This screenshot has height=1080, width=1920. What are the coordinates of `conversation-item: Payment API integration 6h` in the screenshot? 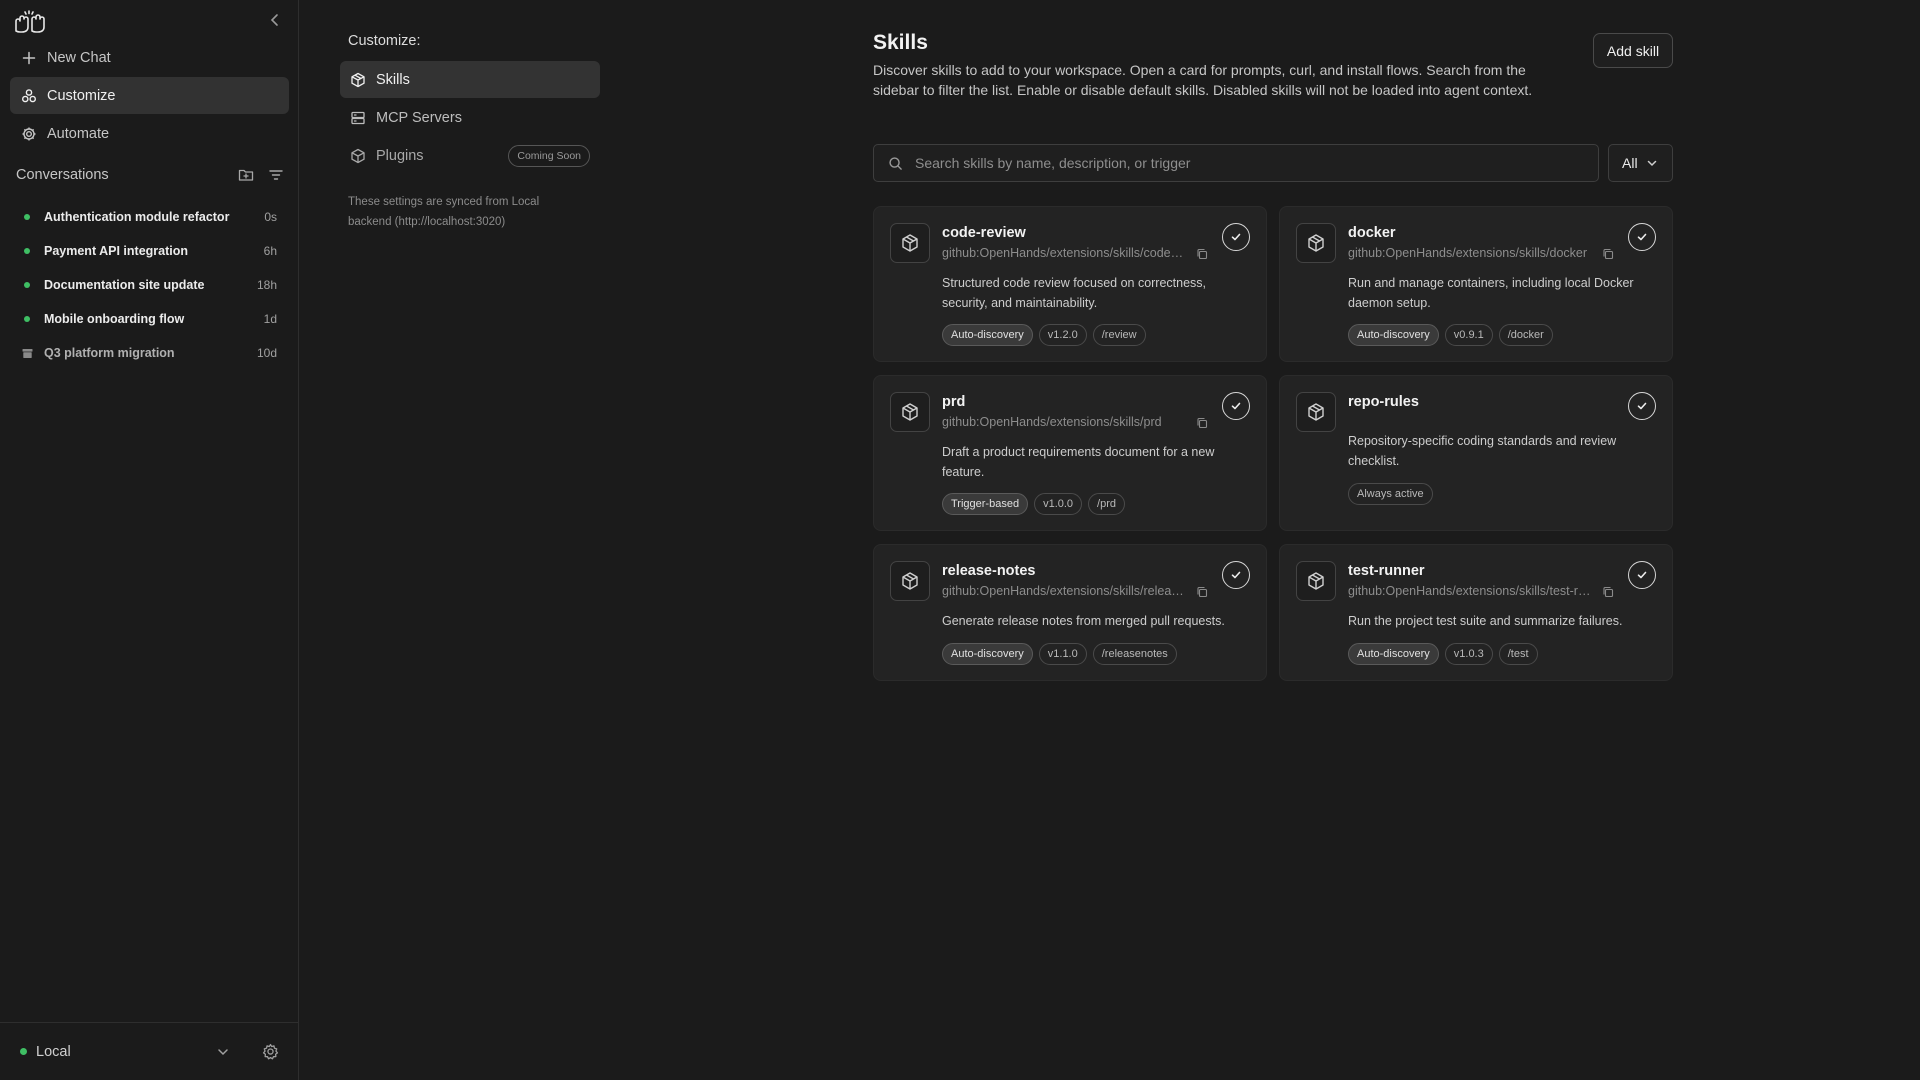 It's located at (149, 251).